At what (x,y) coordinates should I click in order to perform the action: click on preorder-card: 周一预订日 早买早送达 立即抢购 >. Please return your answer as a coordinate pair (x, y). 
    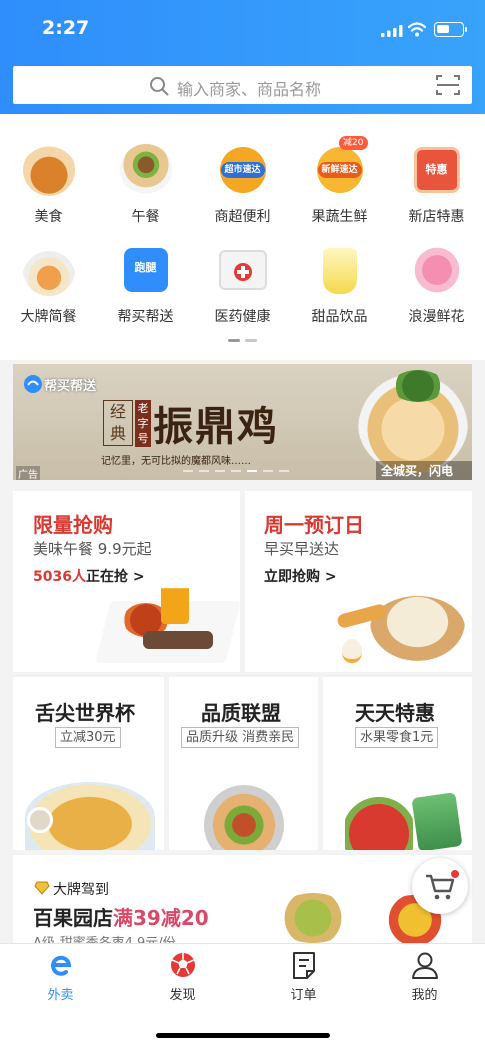
    Looking at the image, I should click on (358, 581).